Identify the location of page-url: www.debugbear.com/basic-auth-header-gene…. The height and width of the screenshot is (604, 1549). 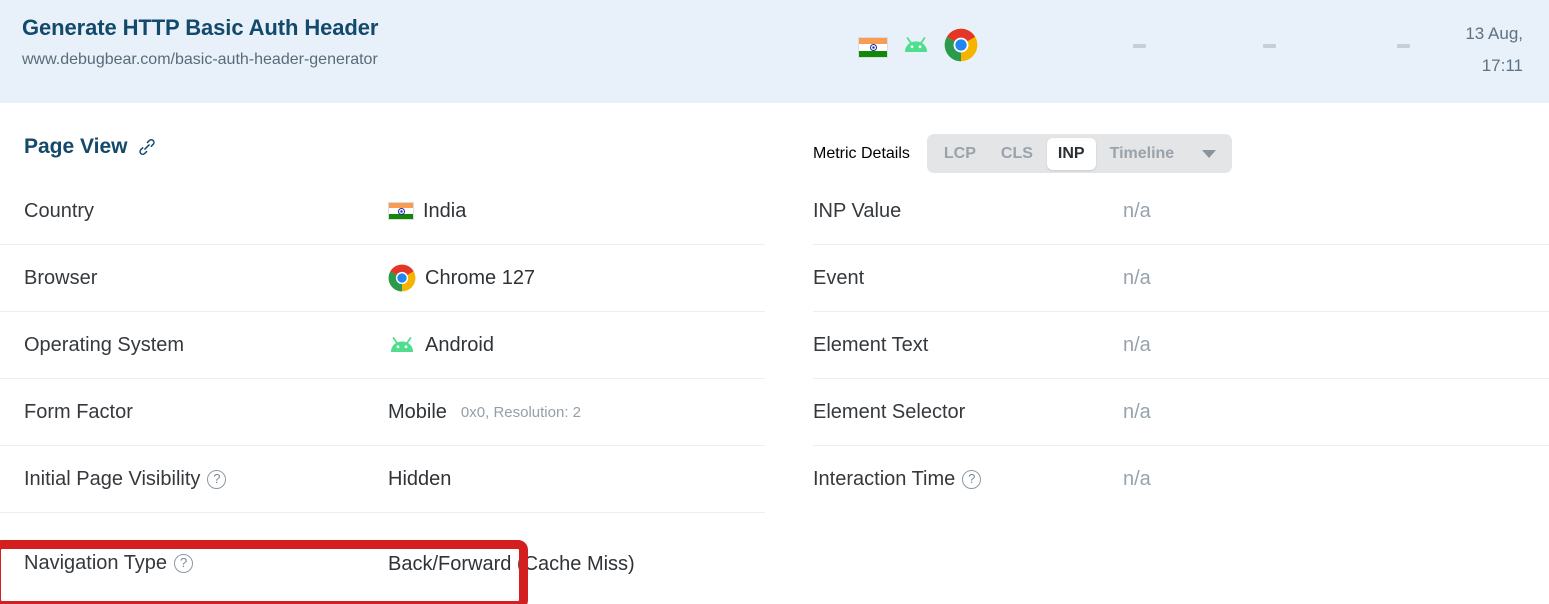
(200, 59).